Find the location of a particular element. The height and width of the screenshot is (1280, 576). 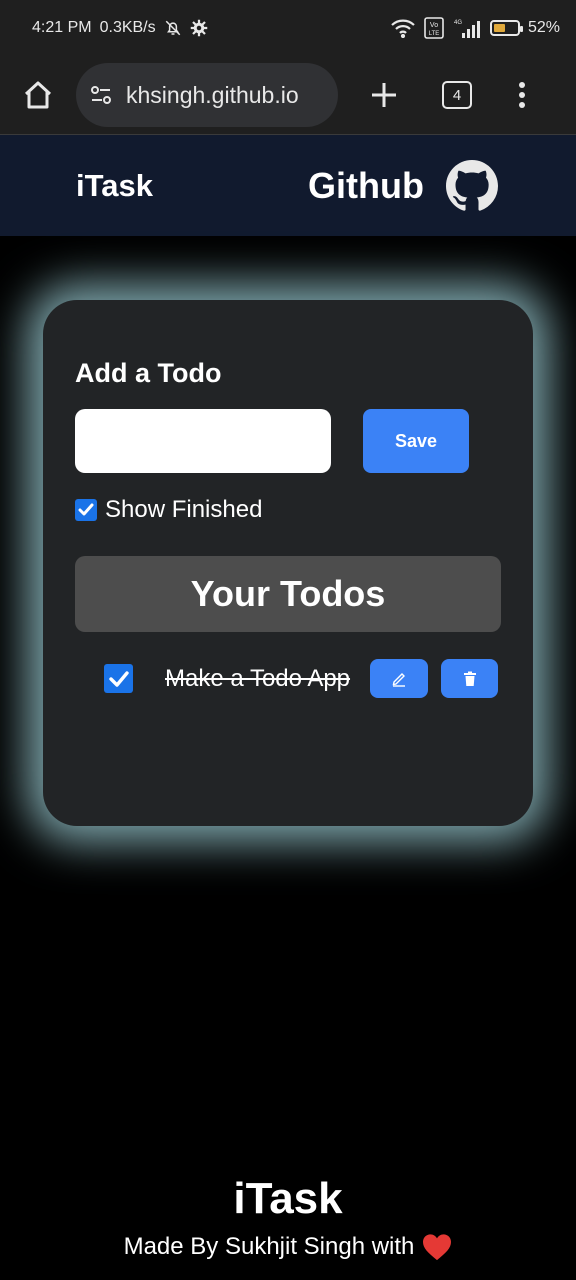

signal-icon: 4G is located at coordinates (467, 28).